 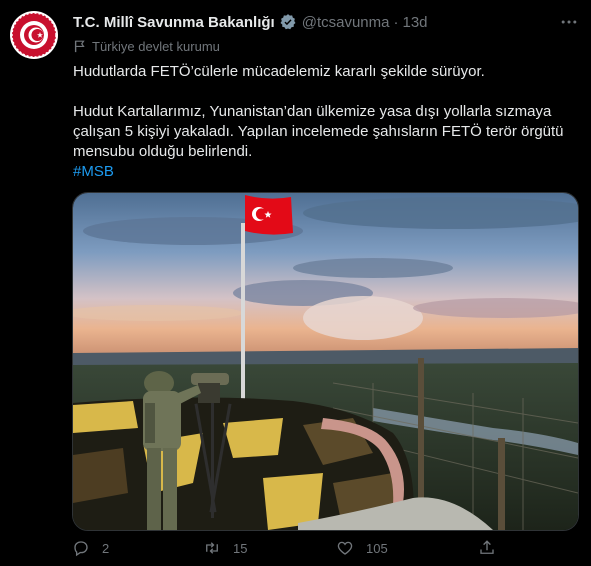 What do you see at coordinates (81, 549) in the screenshot?
I see `reply-icon` at bounding box center [81, 549].